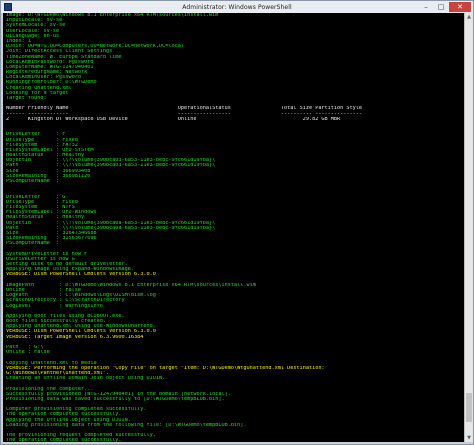  What do you see at coordinates (469, 438) in the screenshot?
I see `scroll-down-arrow-icon: ▼` at bounding box center [469, 438].